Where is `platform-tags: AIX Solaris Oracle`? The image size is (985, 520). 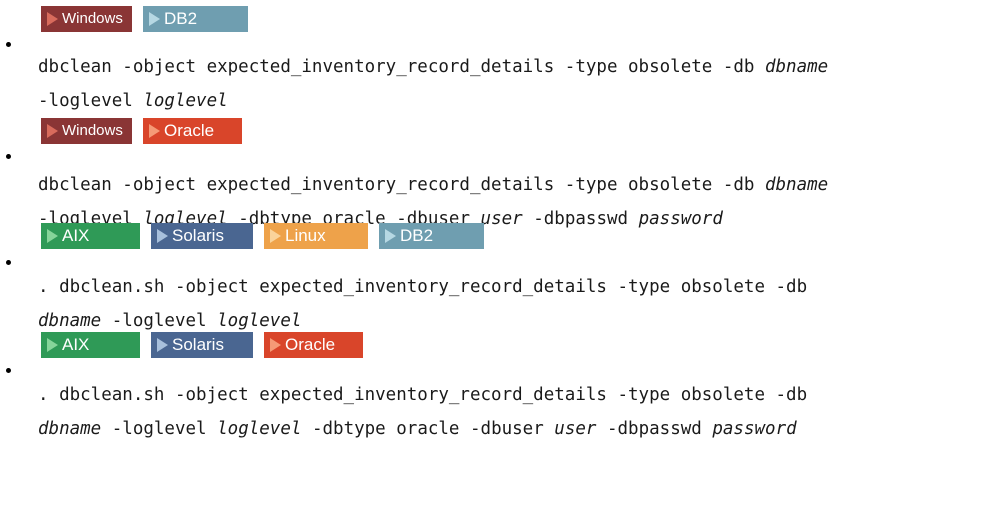
platform-tags: AIX Solaris Oracle is located at coordinates (202, 345).